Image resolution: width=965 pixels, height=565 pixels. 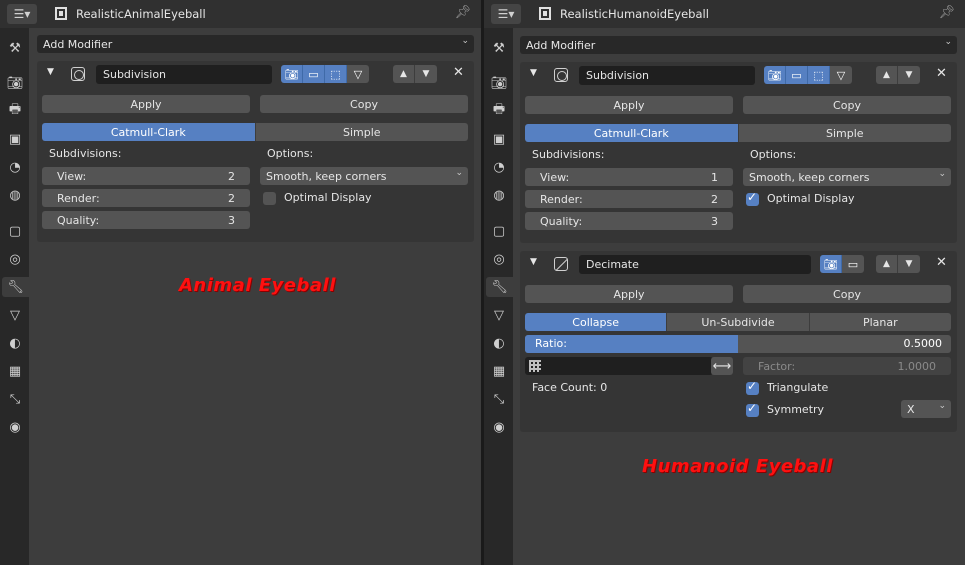 I want to click on chevron-down-icon: ⌄, so click(x=948, y=42).